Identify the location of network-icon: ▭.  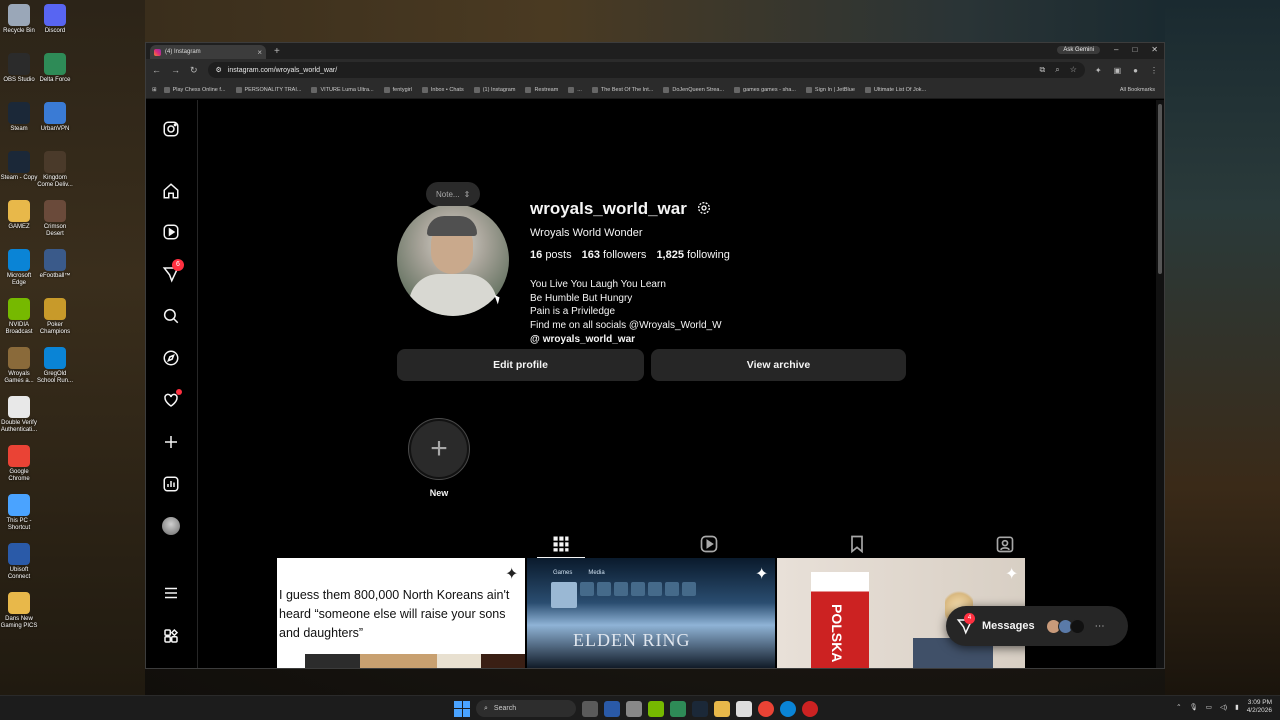
(1209, 707).